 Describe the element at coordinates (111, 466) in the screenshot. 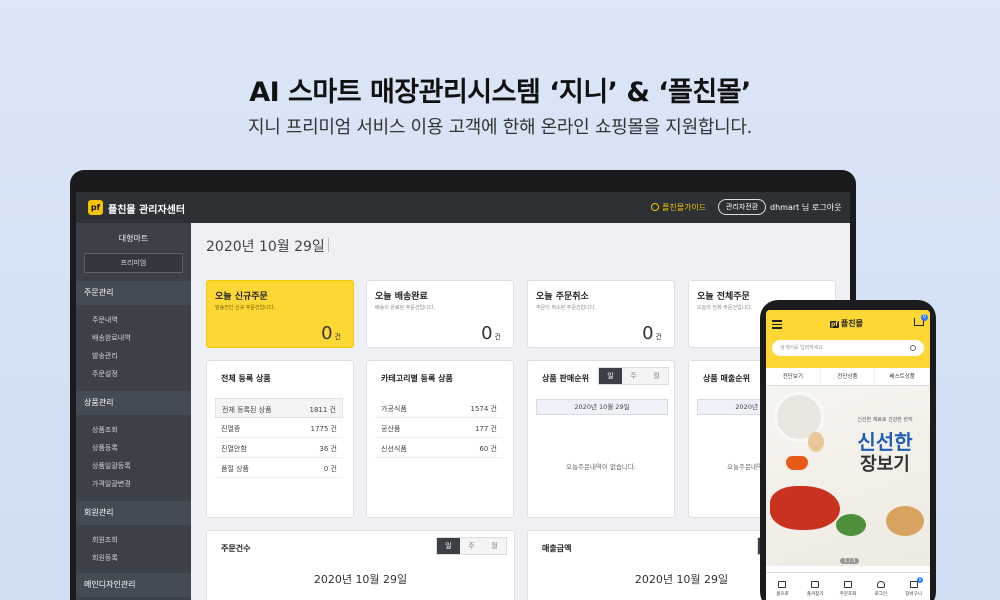

I see `sidebar-item-bulk-register: 상품일괄등록` at that location.